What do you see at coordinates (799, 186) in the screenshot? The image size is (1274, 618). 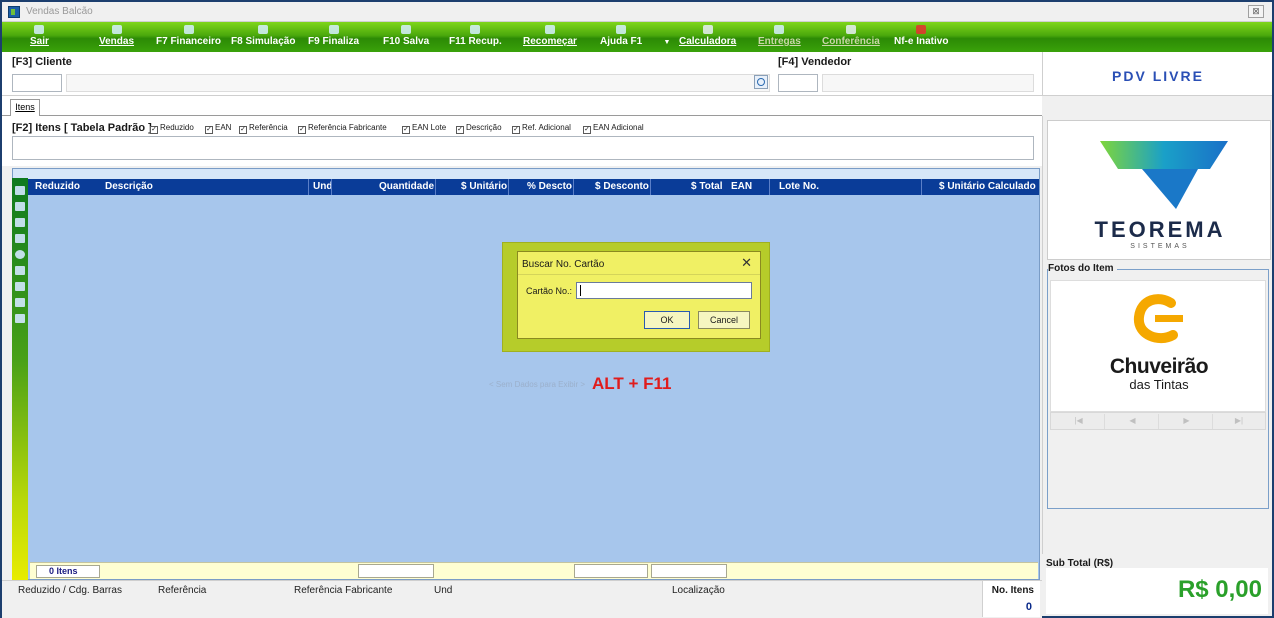 I see `col-lote: Lote No.` at bounding box center [799, 186].